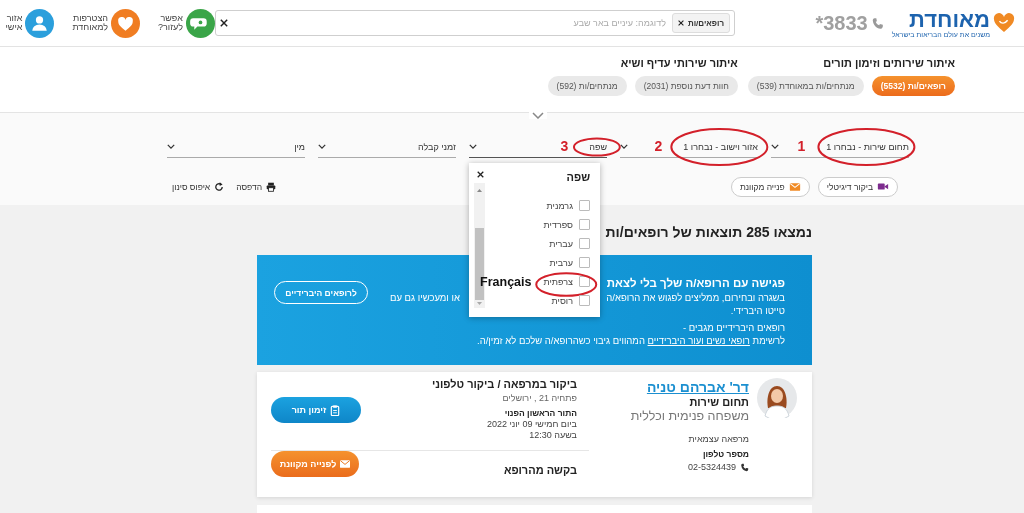 The width and height of the screenshot is (1024, 513). I want to click on banner-text: טייטו היברידי., so click(757, 310).